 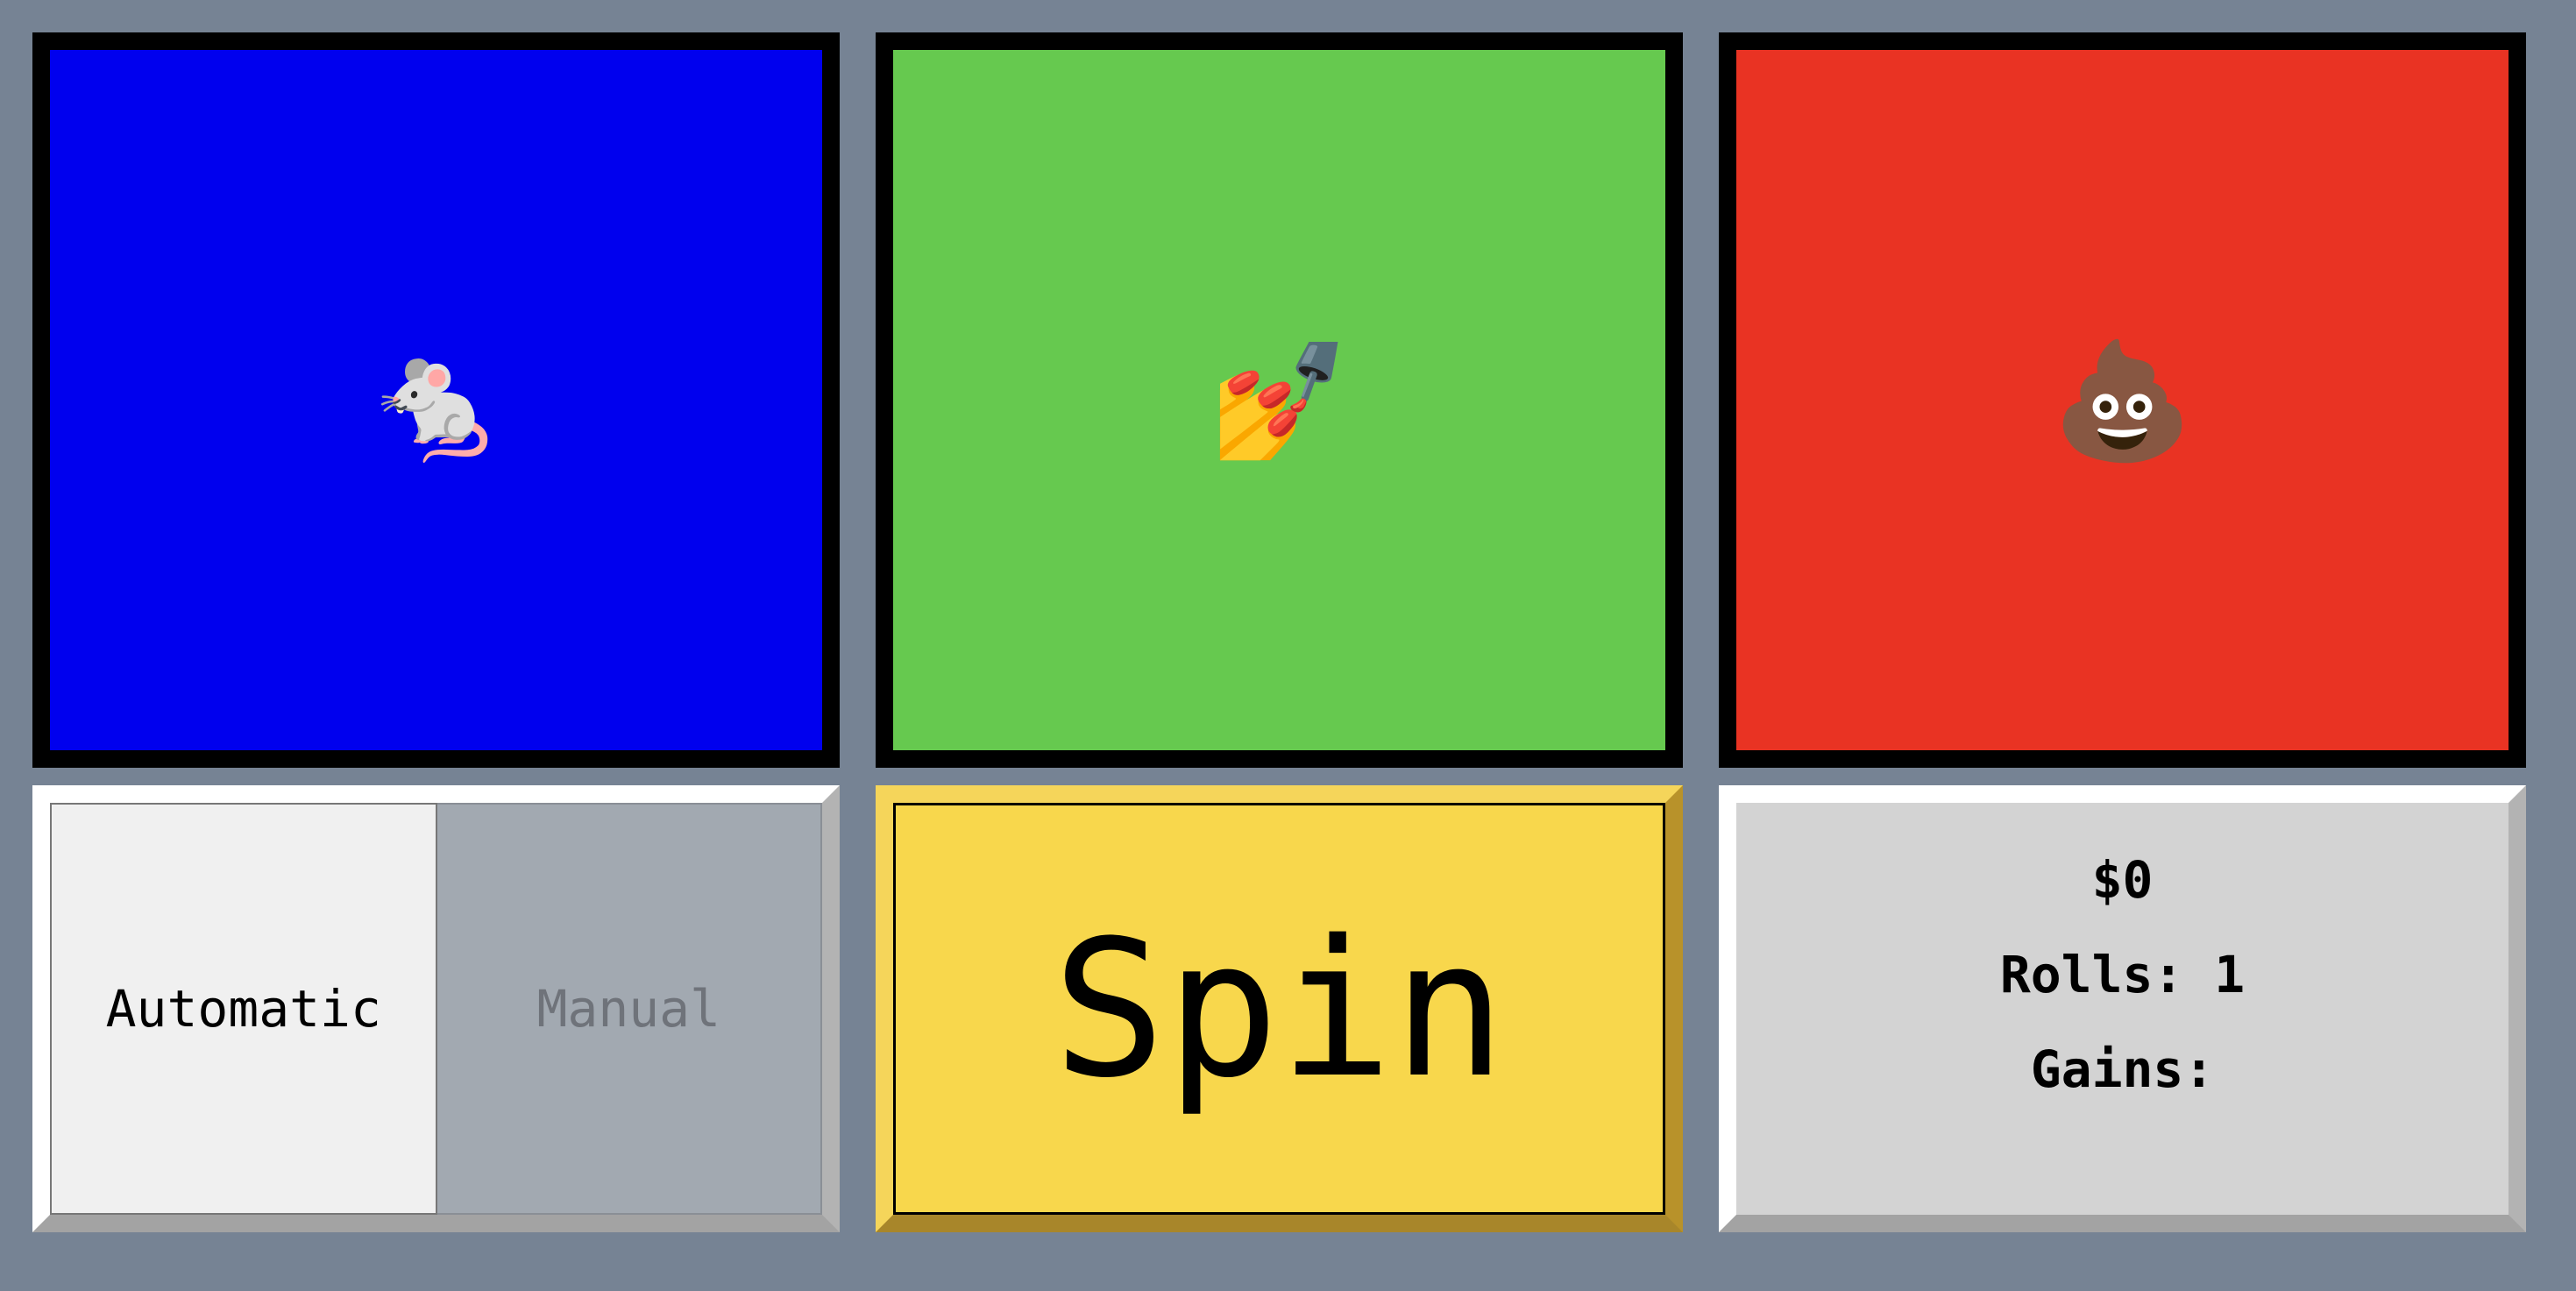 I want to click on mouse-icon: 🐁, so click(x=436, y=400).